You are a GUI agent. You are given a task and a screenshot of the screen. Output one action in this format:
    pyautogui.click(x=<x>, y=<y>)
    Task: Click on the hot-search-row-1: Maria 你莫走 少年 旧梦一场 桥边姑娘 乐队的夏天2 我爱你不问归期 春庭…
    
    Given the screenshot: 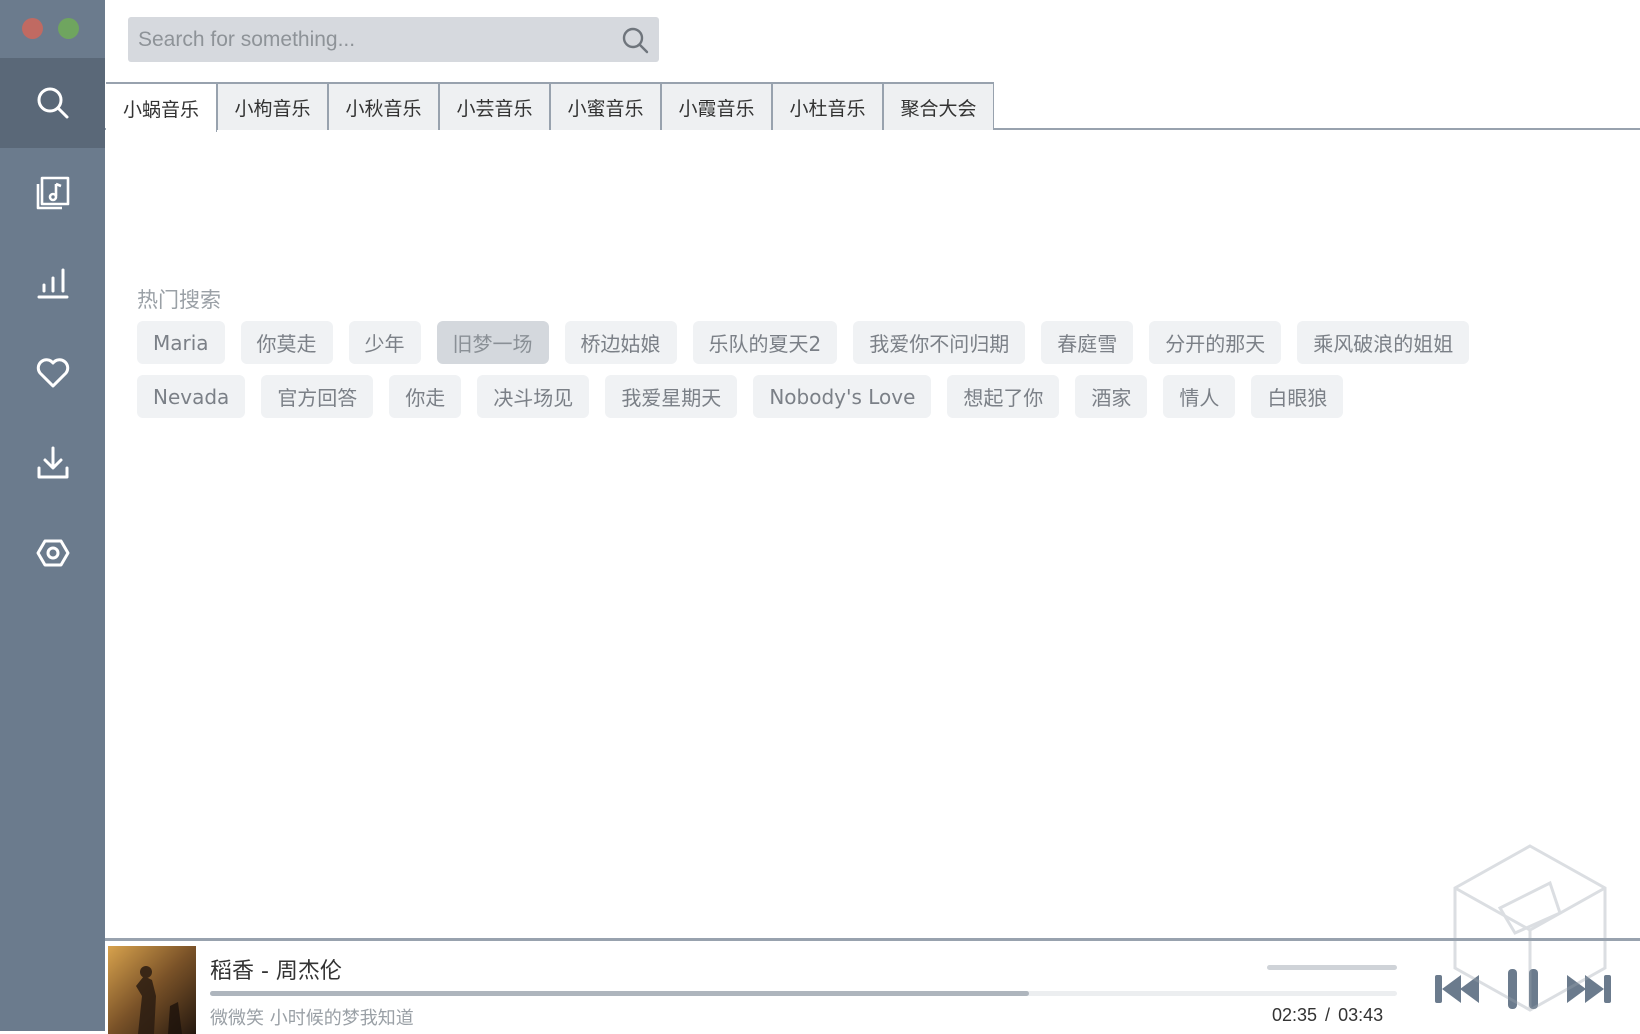 What is the action you would take?
    pyautogui.click(x=803, y=342)
    